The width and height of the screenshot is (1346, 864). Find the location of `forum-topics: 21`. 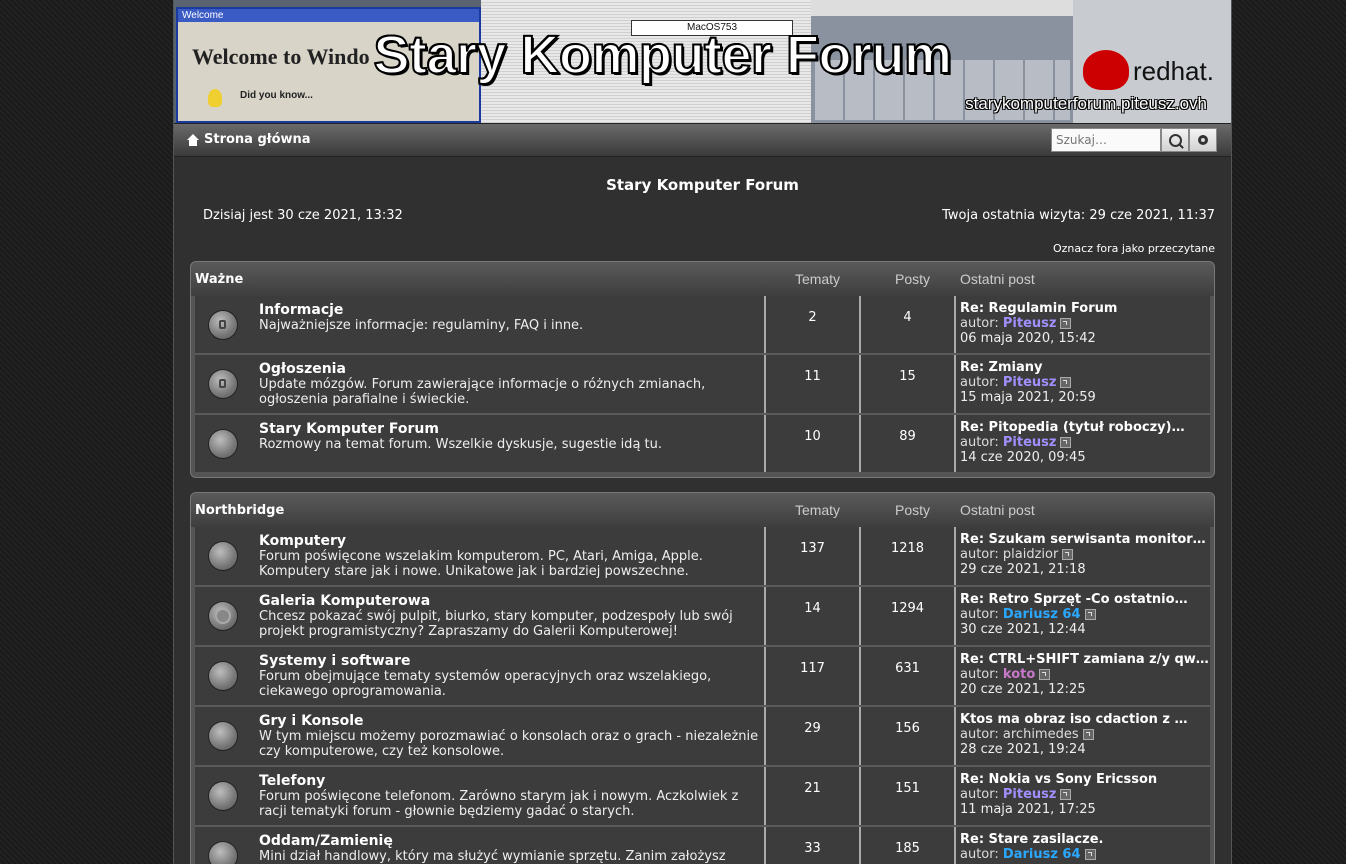

forum-topics: 21 is located at coordinates (813, 796).